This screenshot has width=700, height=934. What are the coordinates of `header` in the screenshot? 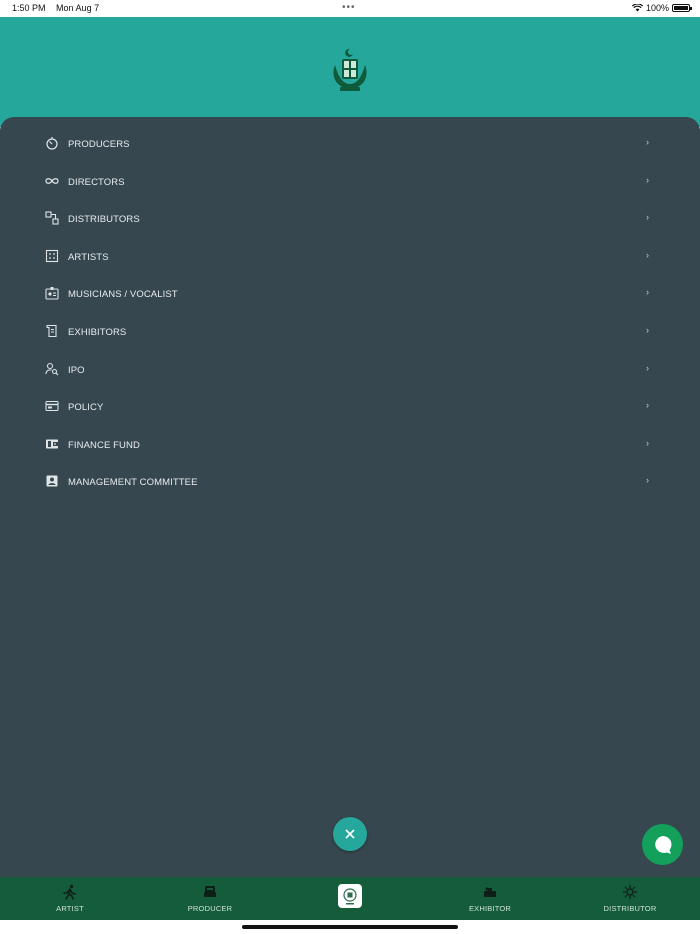 It's located at (350, 72).